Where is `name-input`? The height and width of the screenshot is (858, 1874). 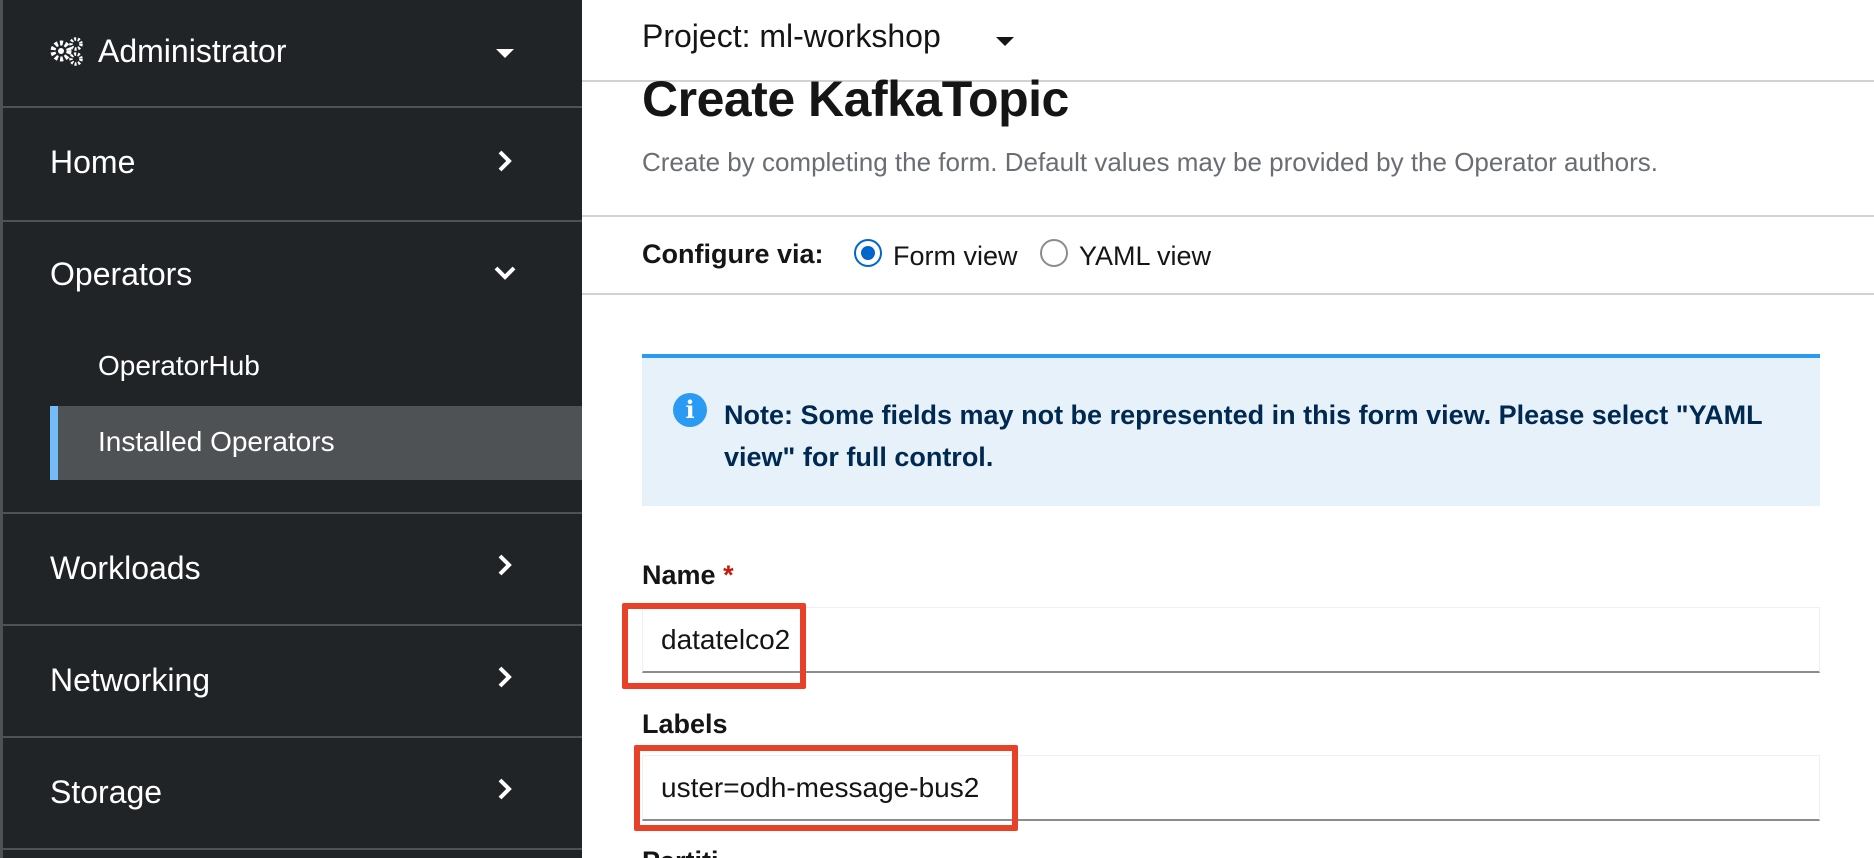
name-input is located at coordinates (1231, 640).